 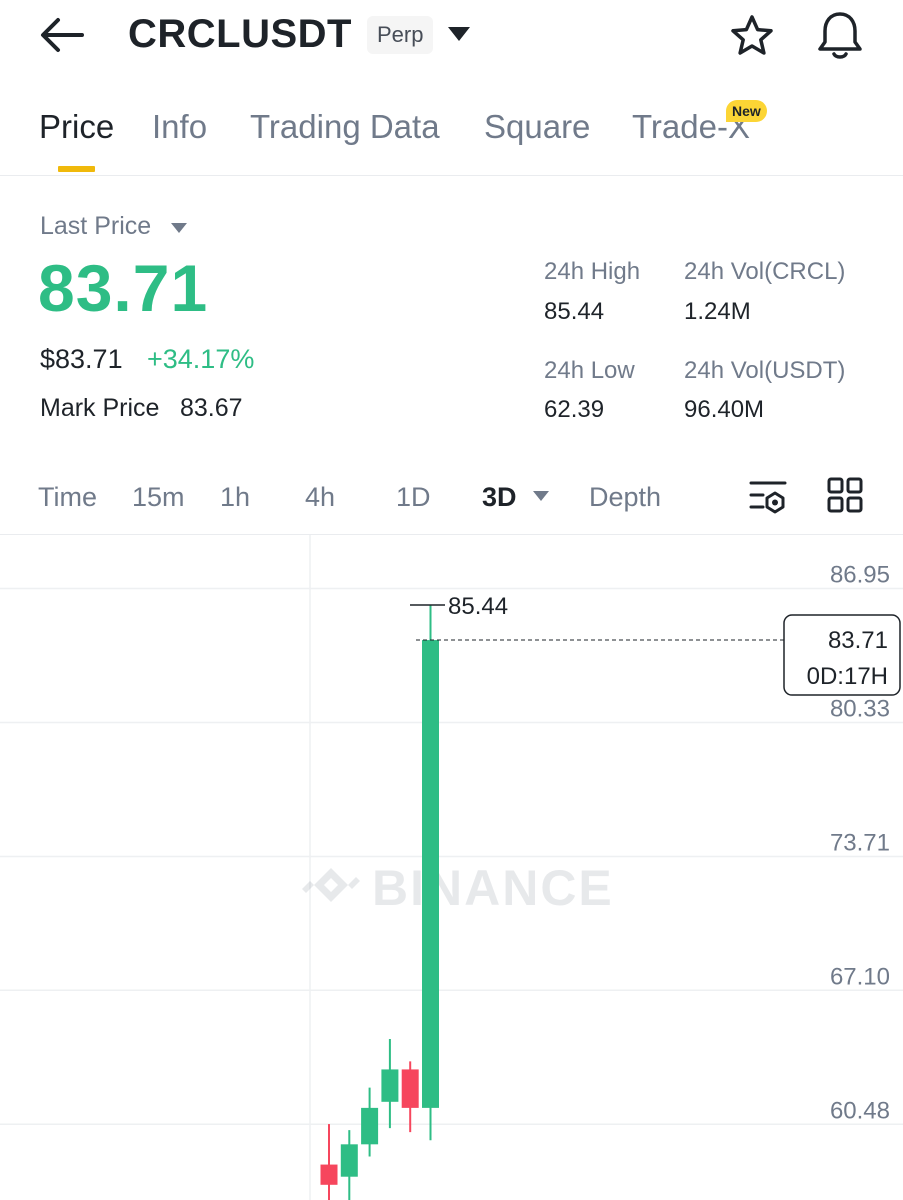 I want to click on grid-layout-icon, so click(x=845, y=495).